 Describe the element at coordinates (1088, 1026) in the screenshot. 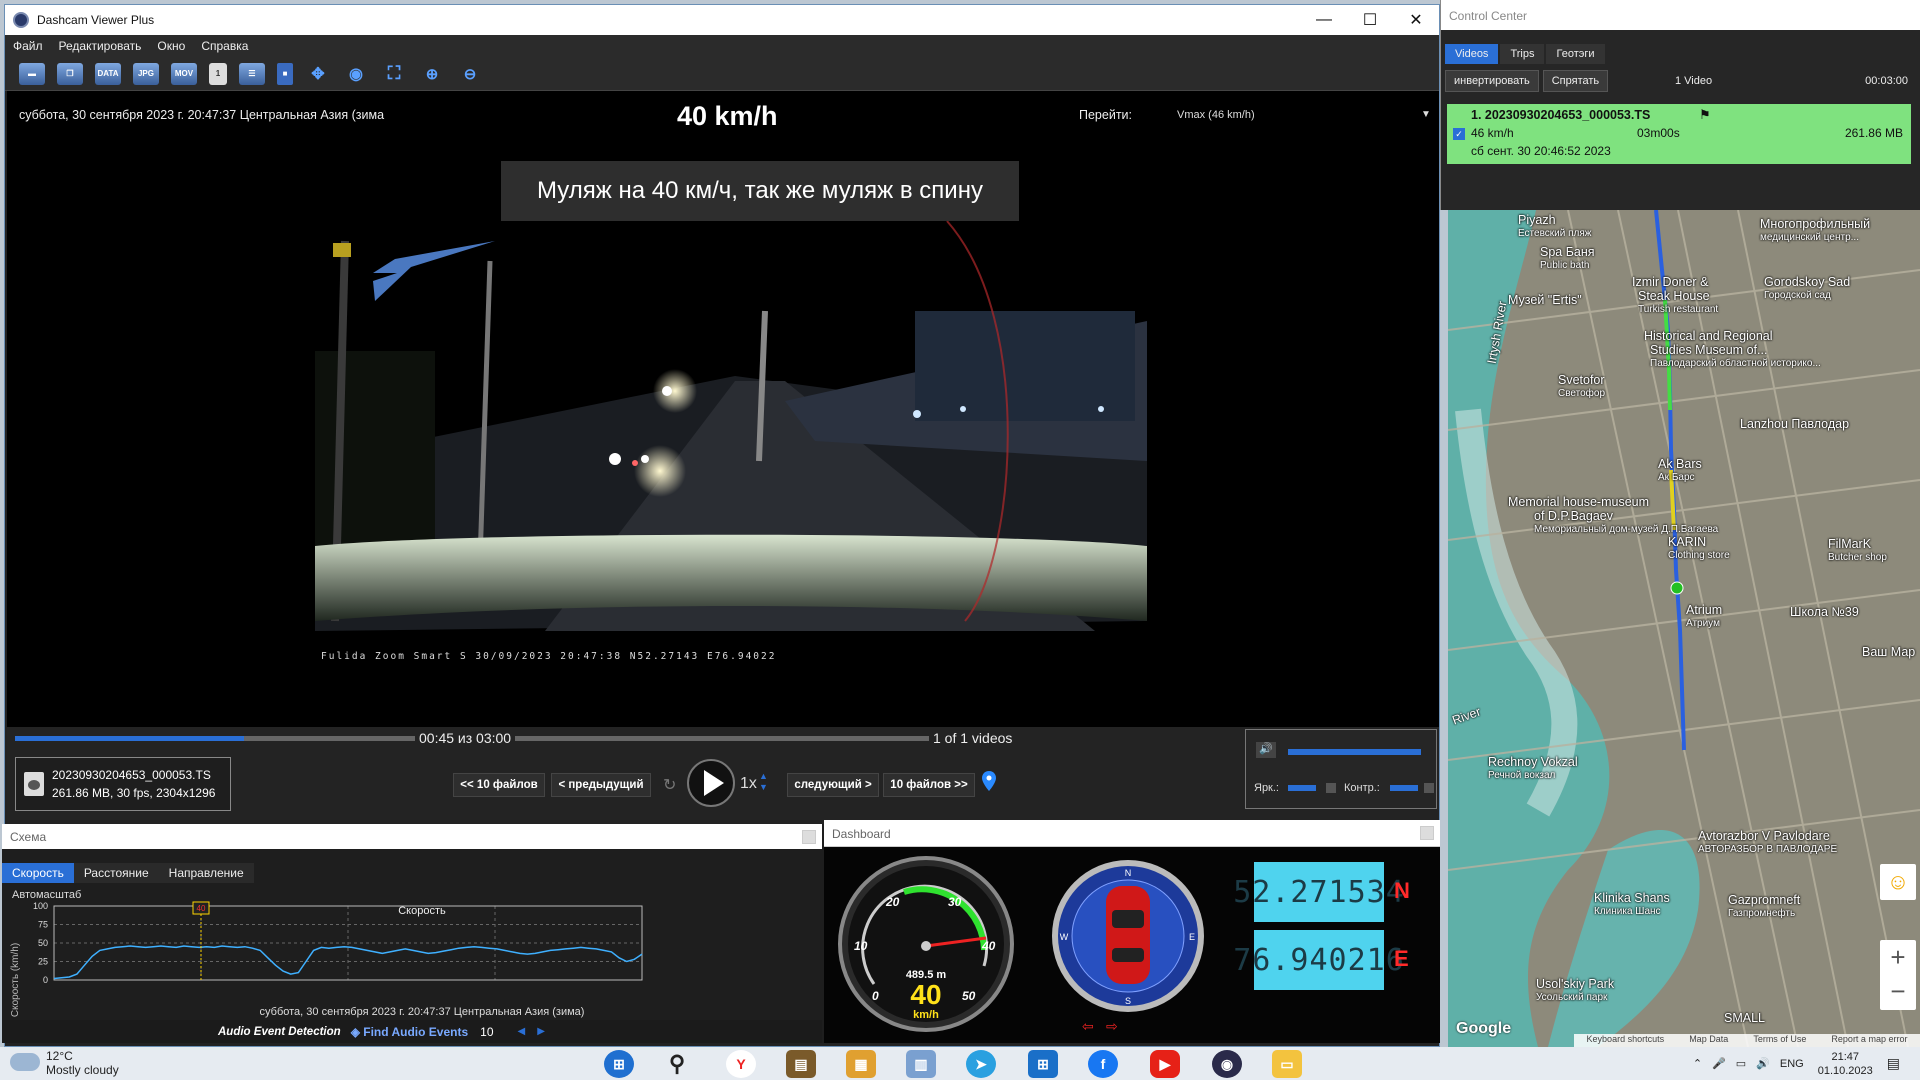

I see `turn-left-icon: ⇦` at that location.